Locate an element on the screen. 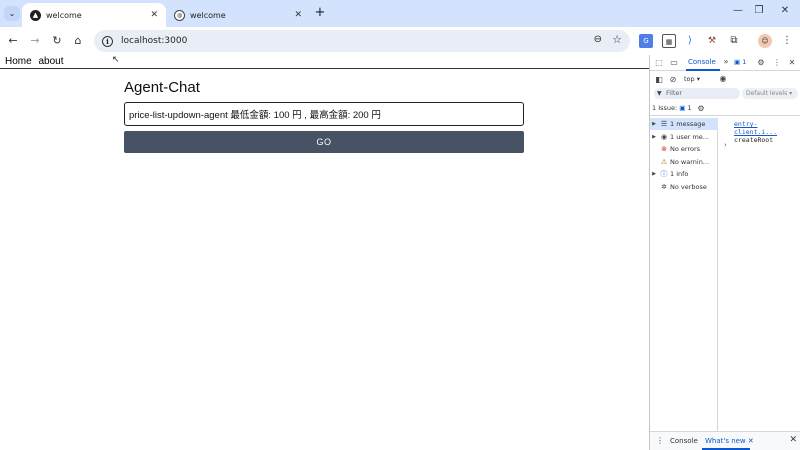  globe-favicon-icon: ◍ is located at coordinates (179, 15).